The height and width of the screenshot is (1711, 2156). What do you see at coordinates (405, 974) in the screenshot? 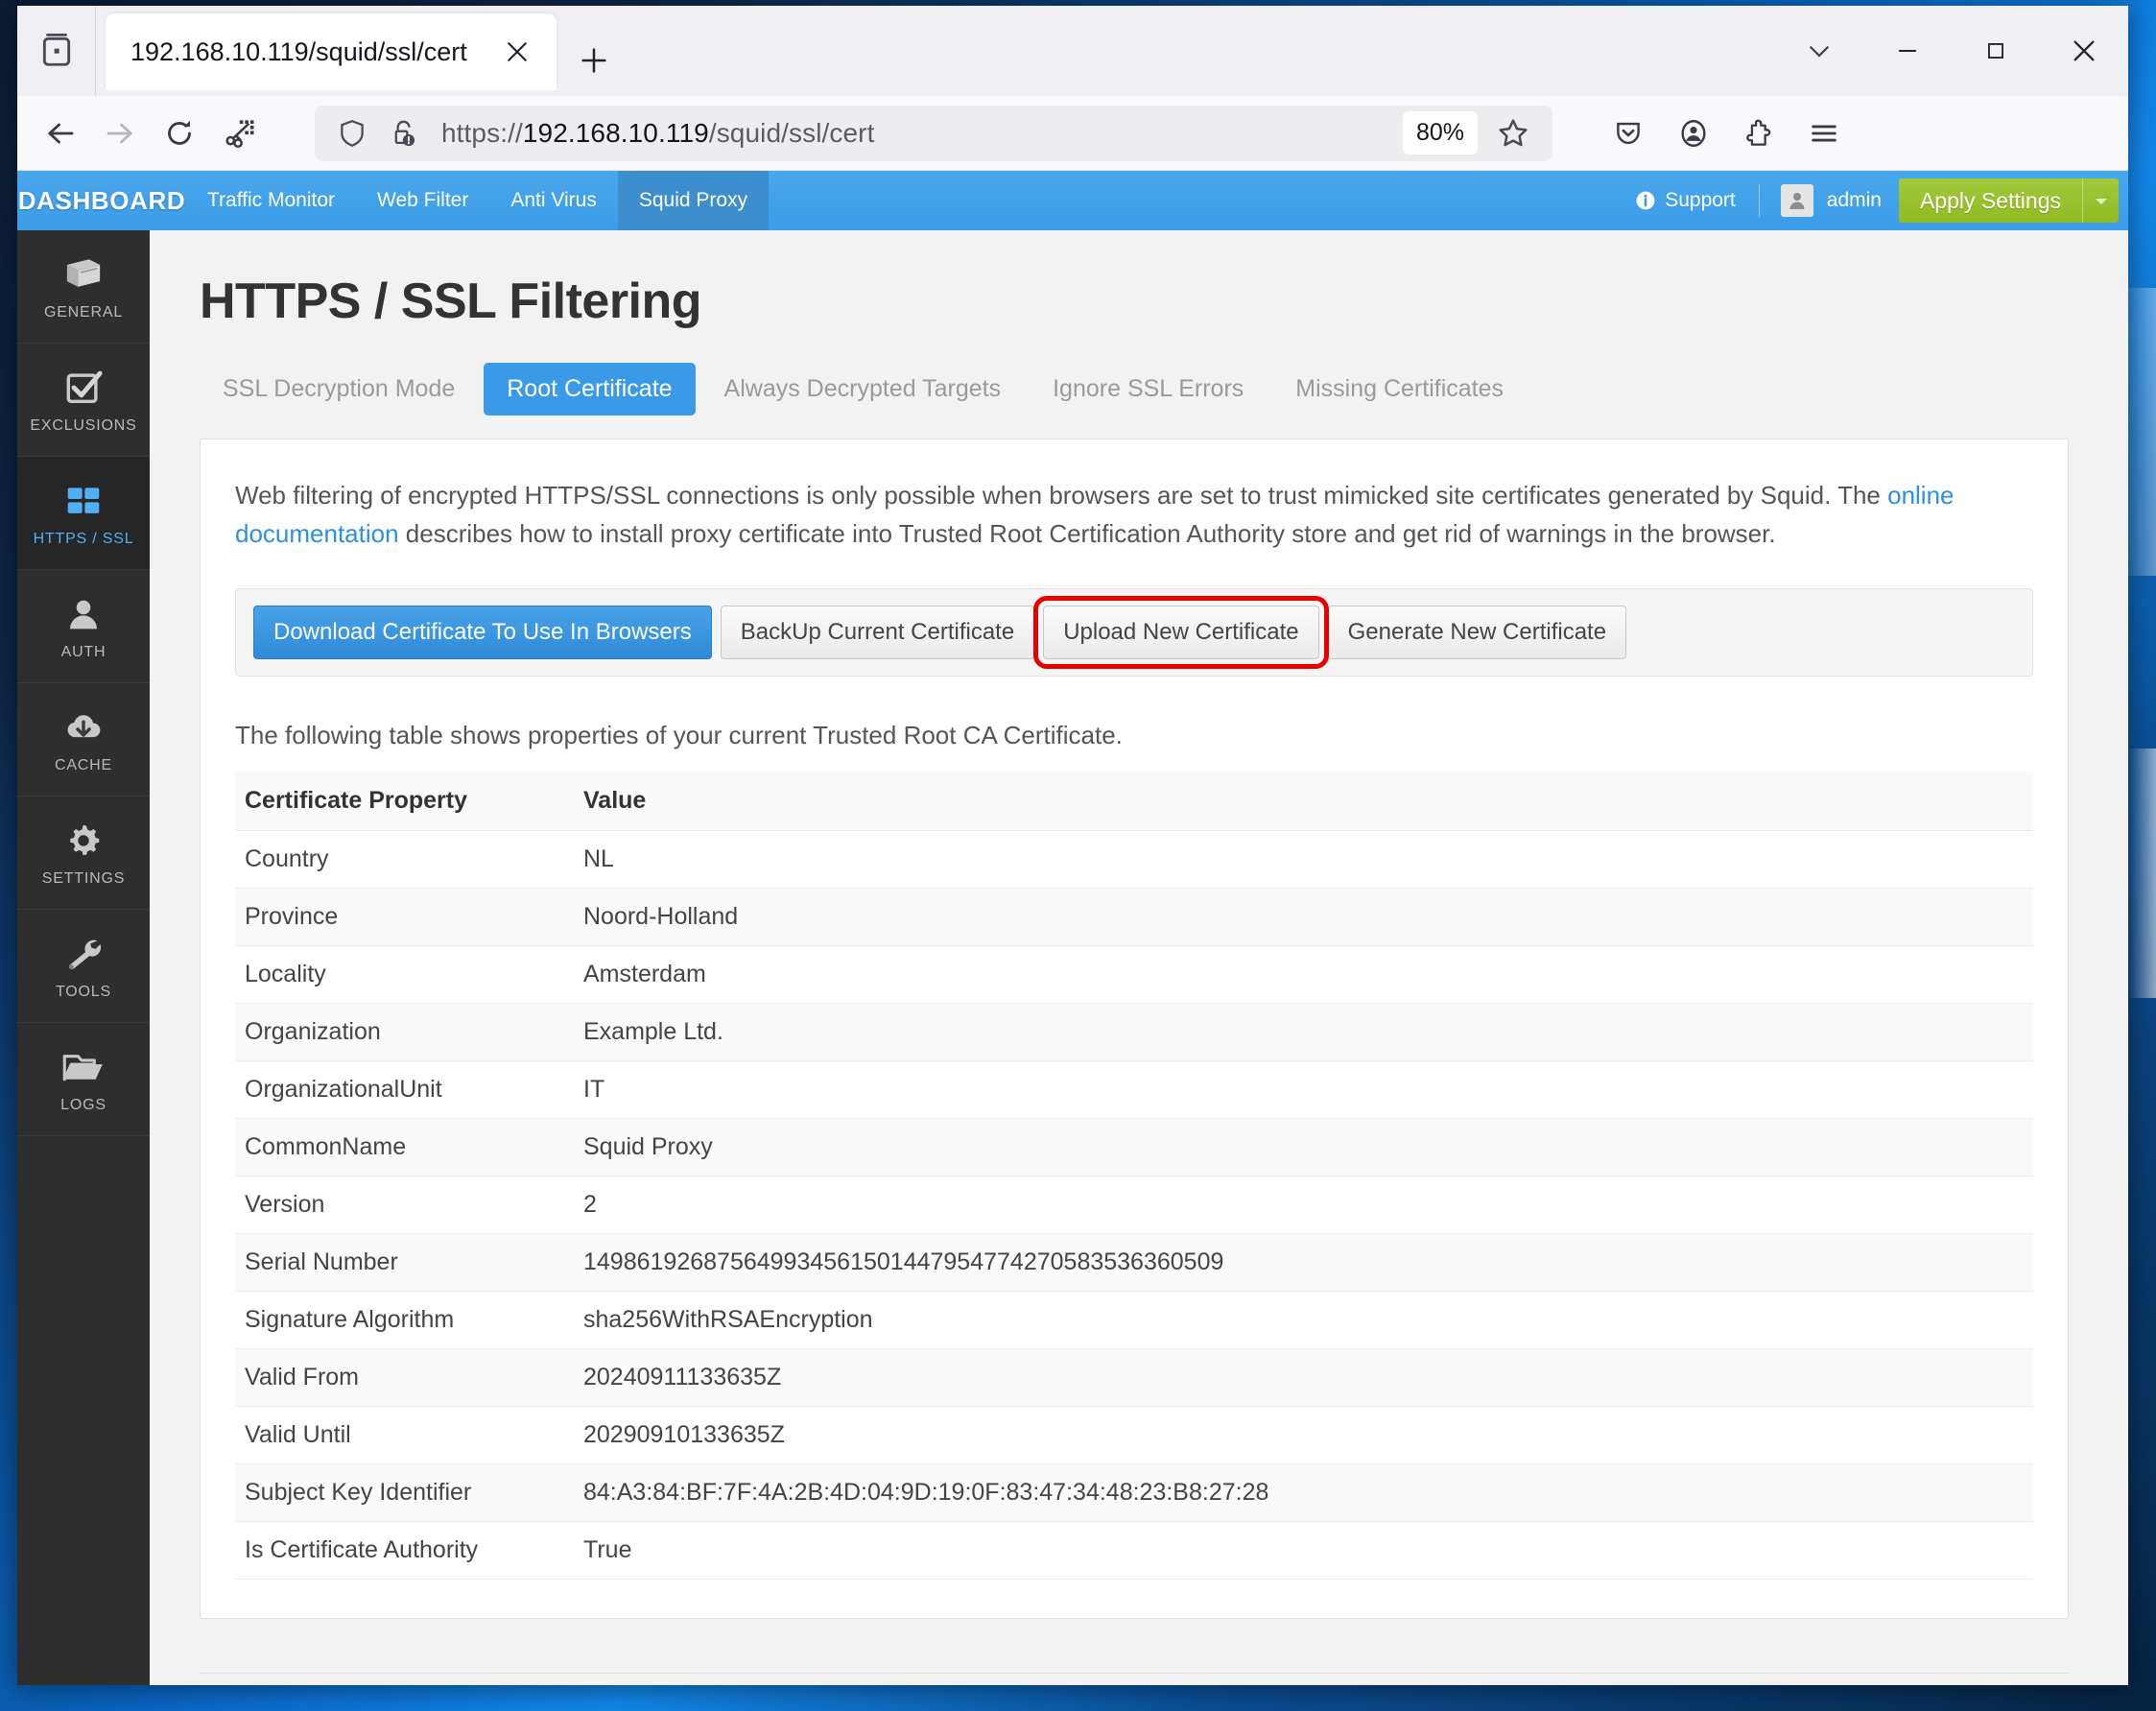
I see `cell-property: Locality` at bounding box center [405, 974].